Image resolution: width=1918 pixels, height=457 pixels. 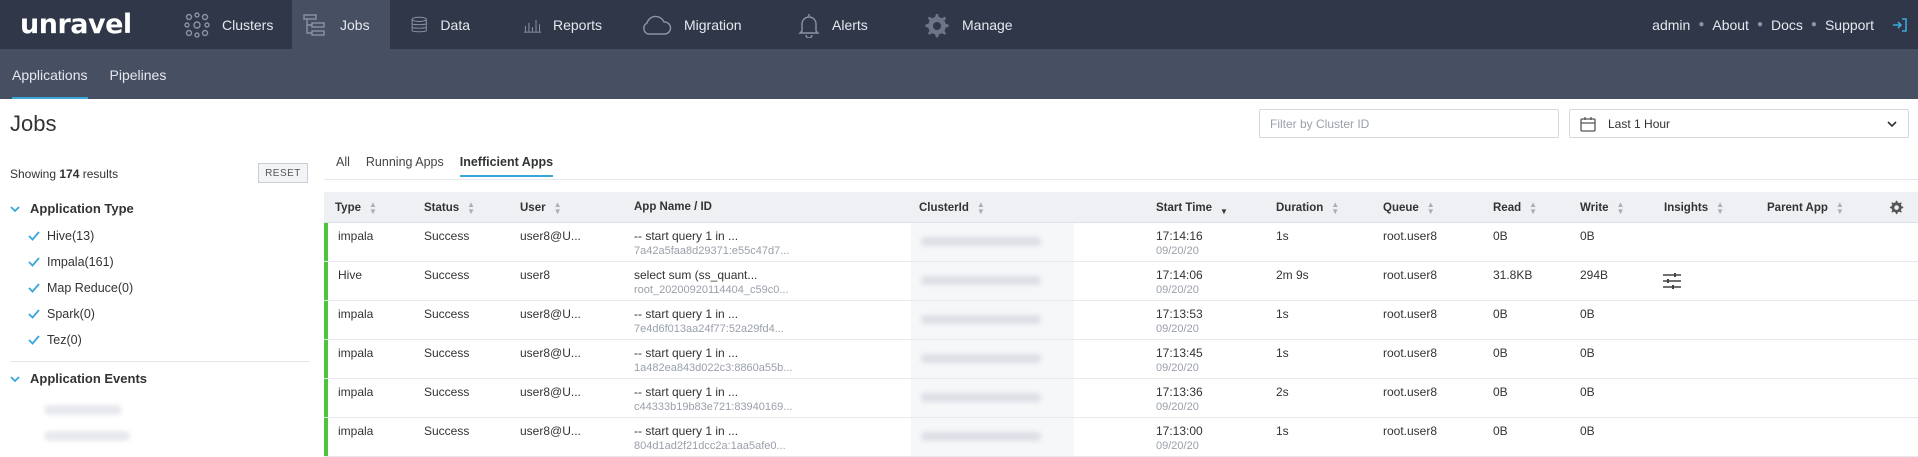 I want to click on filter-checkbox-spark: Spark(0), so click(x=61, y=314).